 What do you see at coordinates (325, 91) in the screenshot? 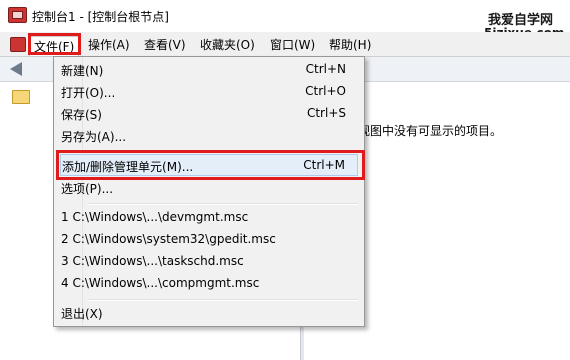
I see `menu-item-shortcut: Ctrl+O` at bounding box center [325, 91].